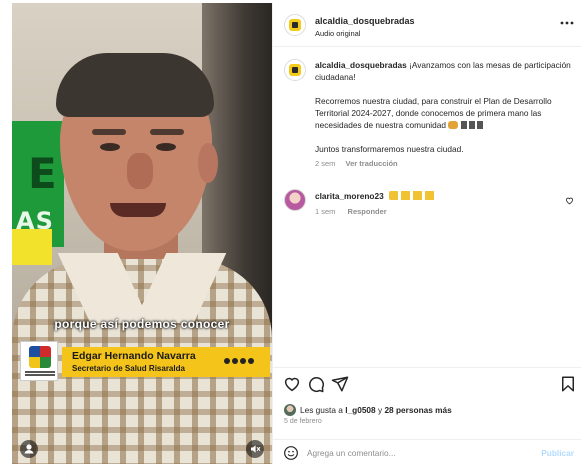 The image size is (581, 467). What do you see at coordinates (471, 125) in the screenshot?
I see `flag-emoji-icon` at bounding box center [471, 125].